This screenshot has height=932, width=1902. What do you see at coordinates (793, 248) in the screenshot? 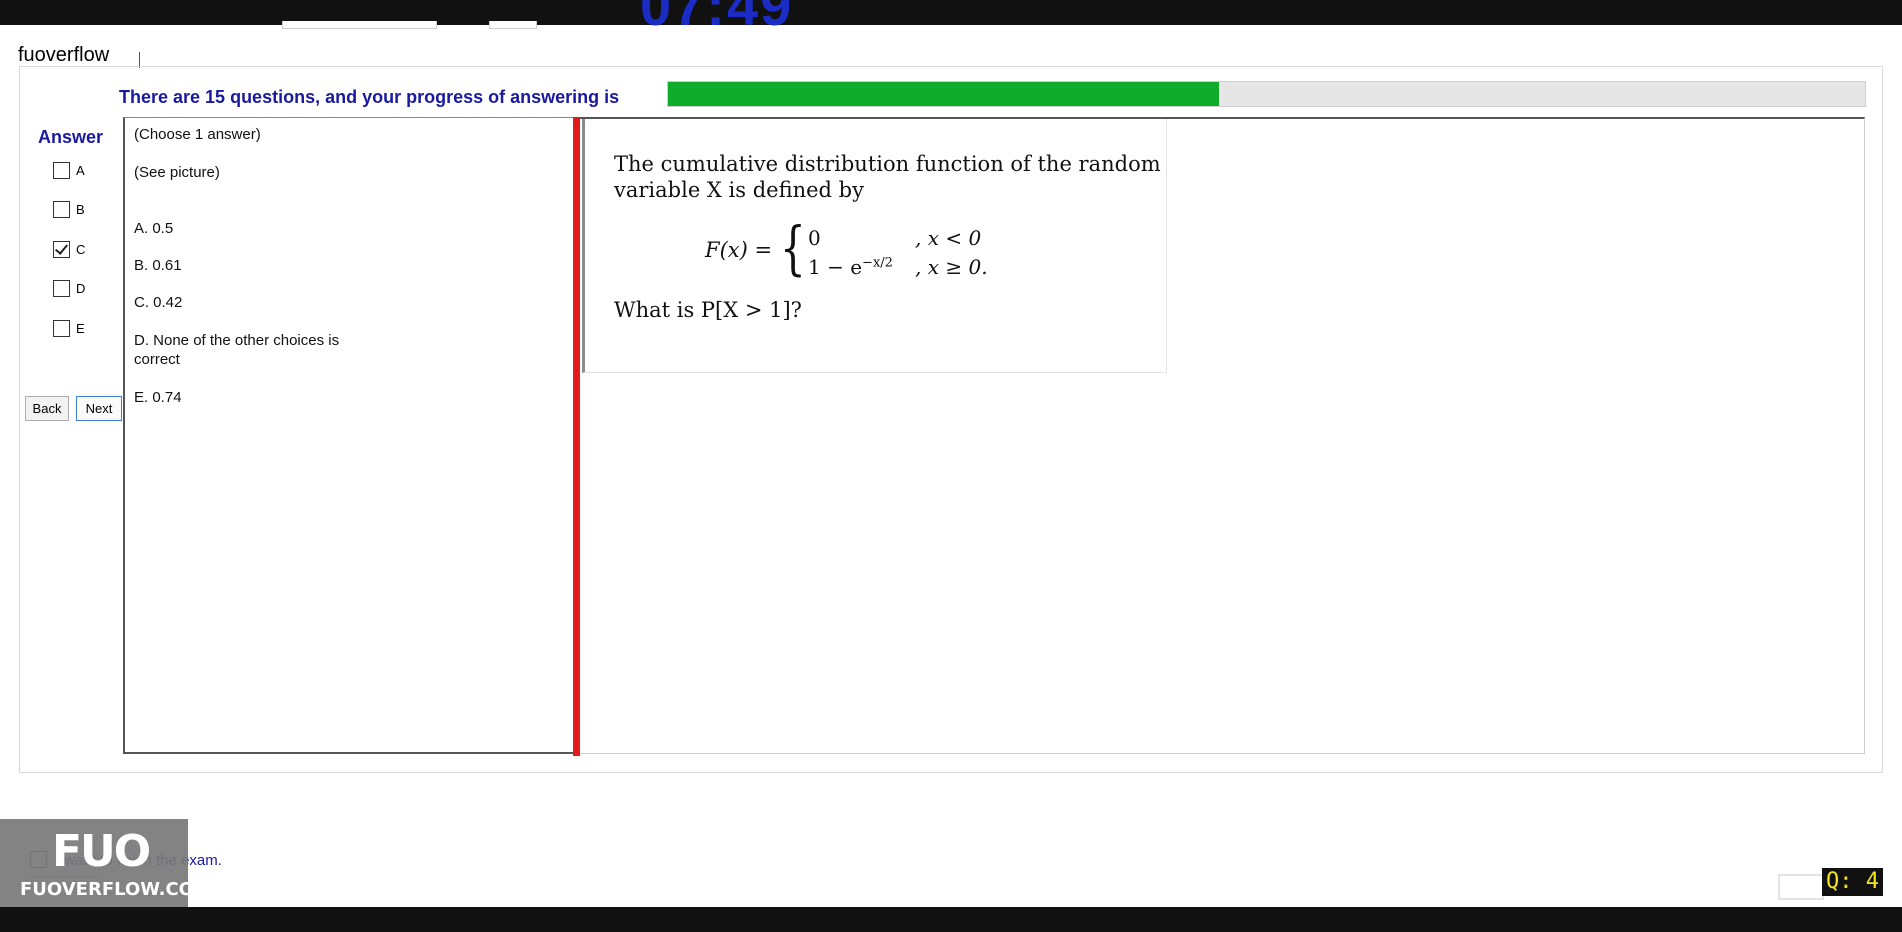
I see `equation-brace: {` at bounding box center [793, 248].